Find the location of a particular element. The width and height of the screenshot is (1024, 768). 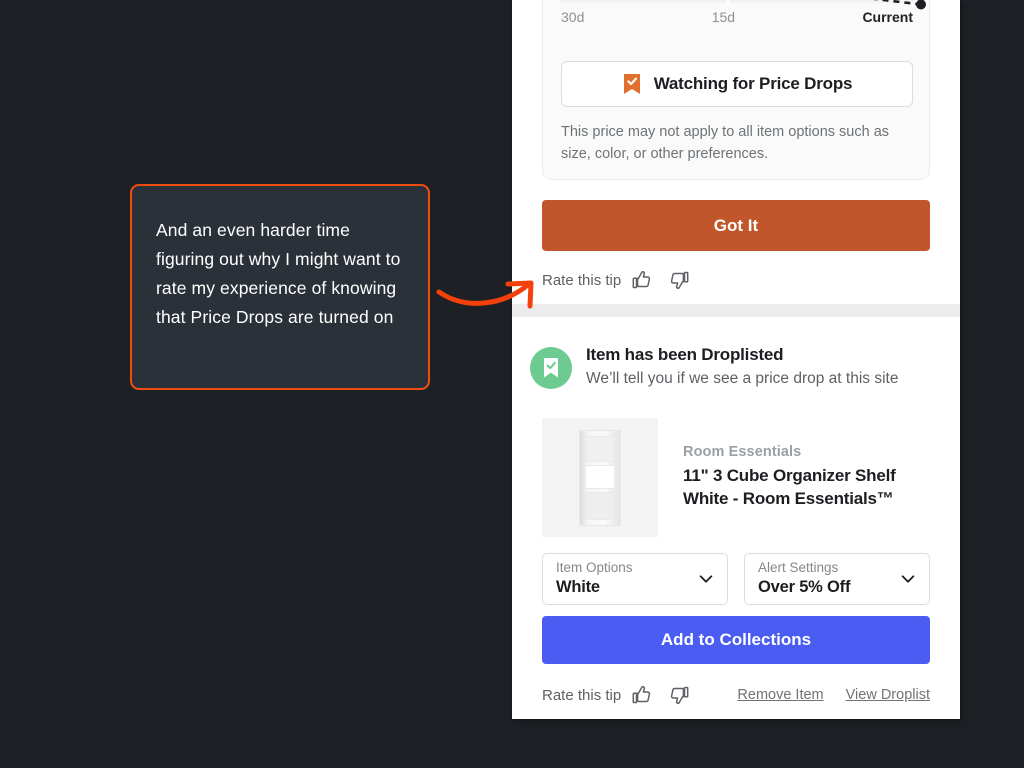

droplist-status-badge is located at coordinates (551, 368).